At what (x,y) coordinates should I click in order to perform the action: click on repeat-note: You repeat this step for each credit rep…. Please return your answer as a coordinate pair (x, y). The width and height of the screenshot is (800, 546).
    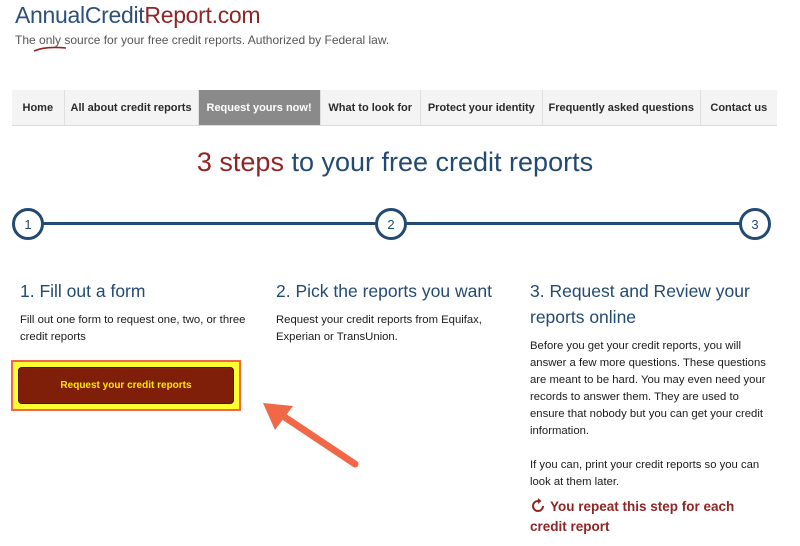
    Looking at the image, I should click on (650, 517).